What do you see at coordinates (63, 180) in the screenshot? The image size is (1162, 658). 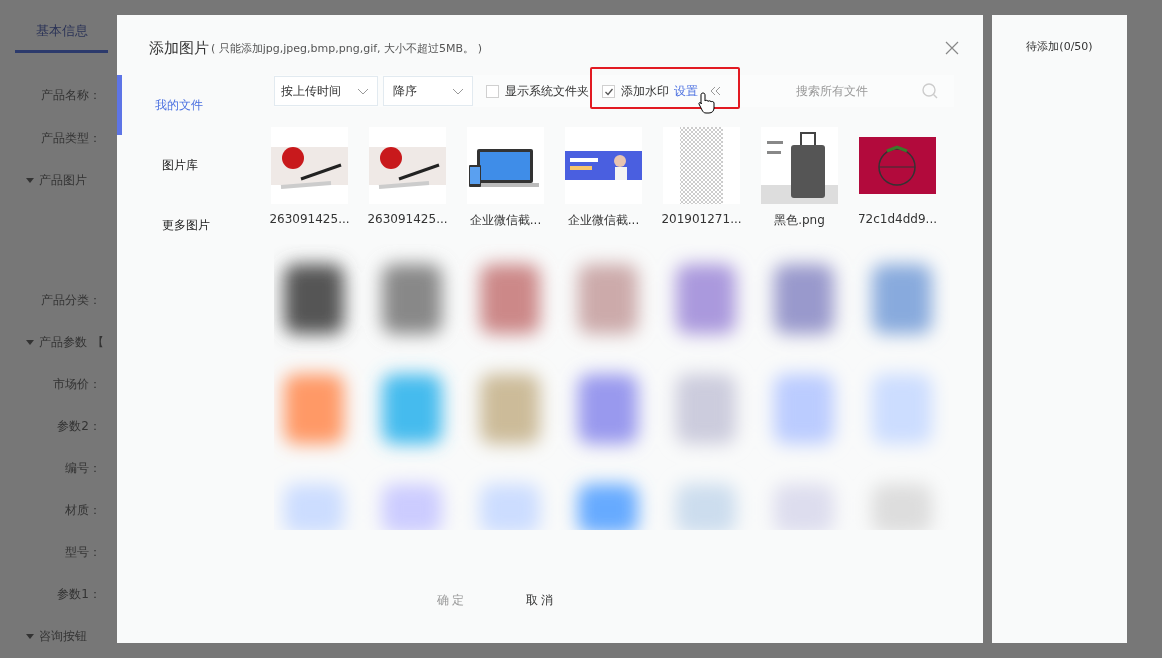 I see `section-title: 产品图片` at bounding box center [63, 180].